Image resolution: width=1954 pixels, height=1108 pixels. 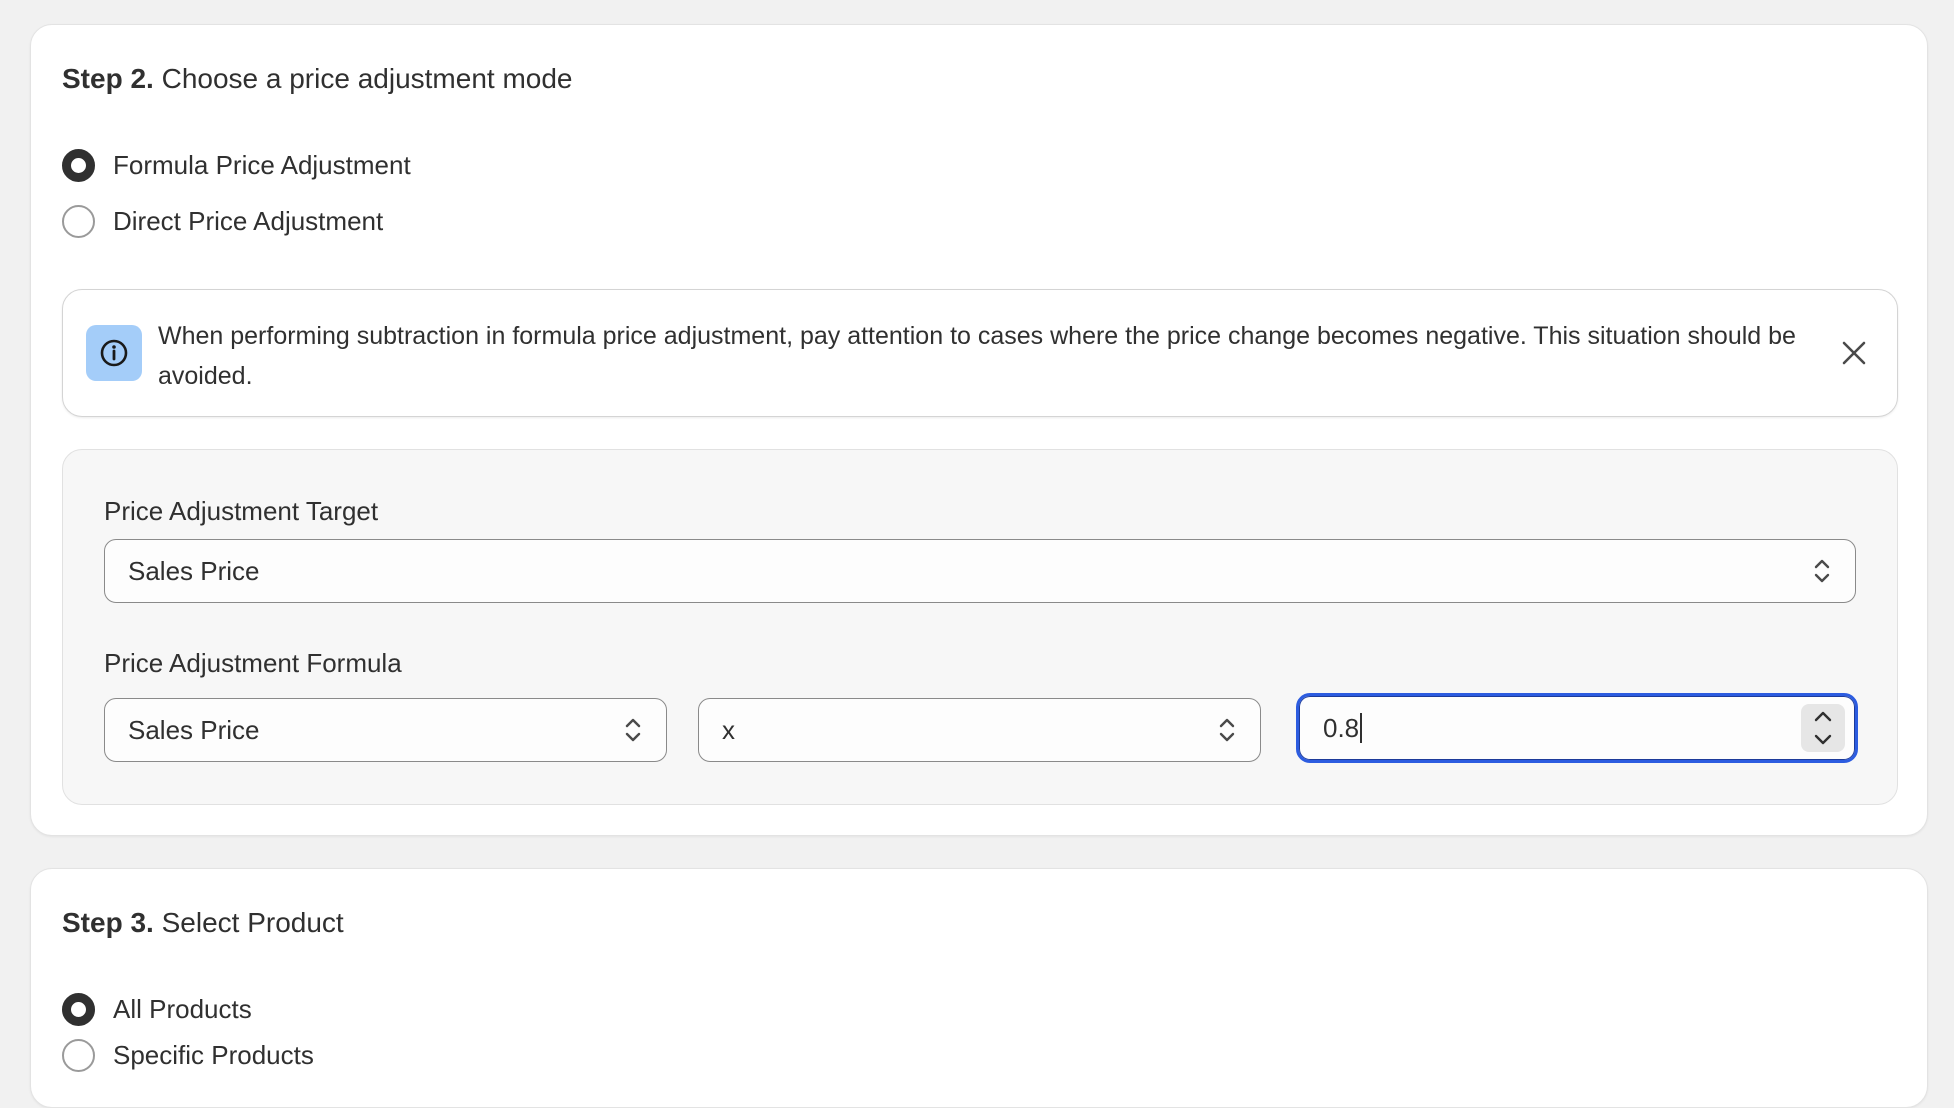 I want to click on text-caret, so click(x=1361, y=728).